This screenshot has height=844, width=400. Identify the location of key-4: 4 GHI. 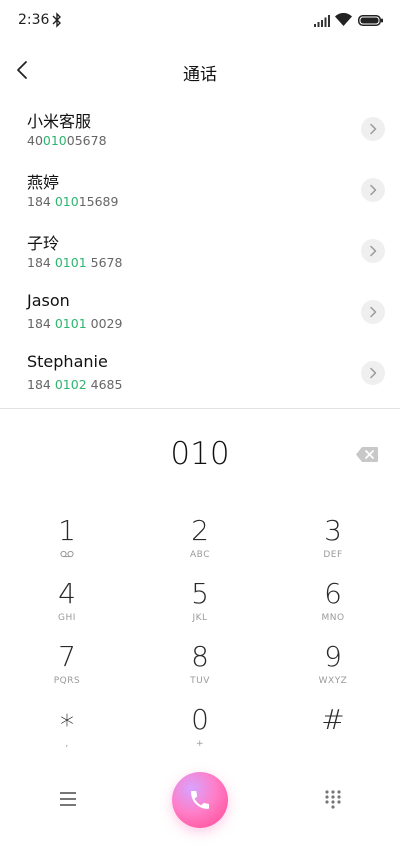
(67, 604).